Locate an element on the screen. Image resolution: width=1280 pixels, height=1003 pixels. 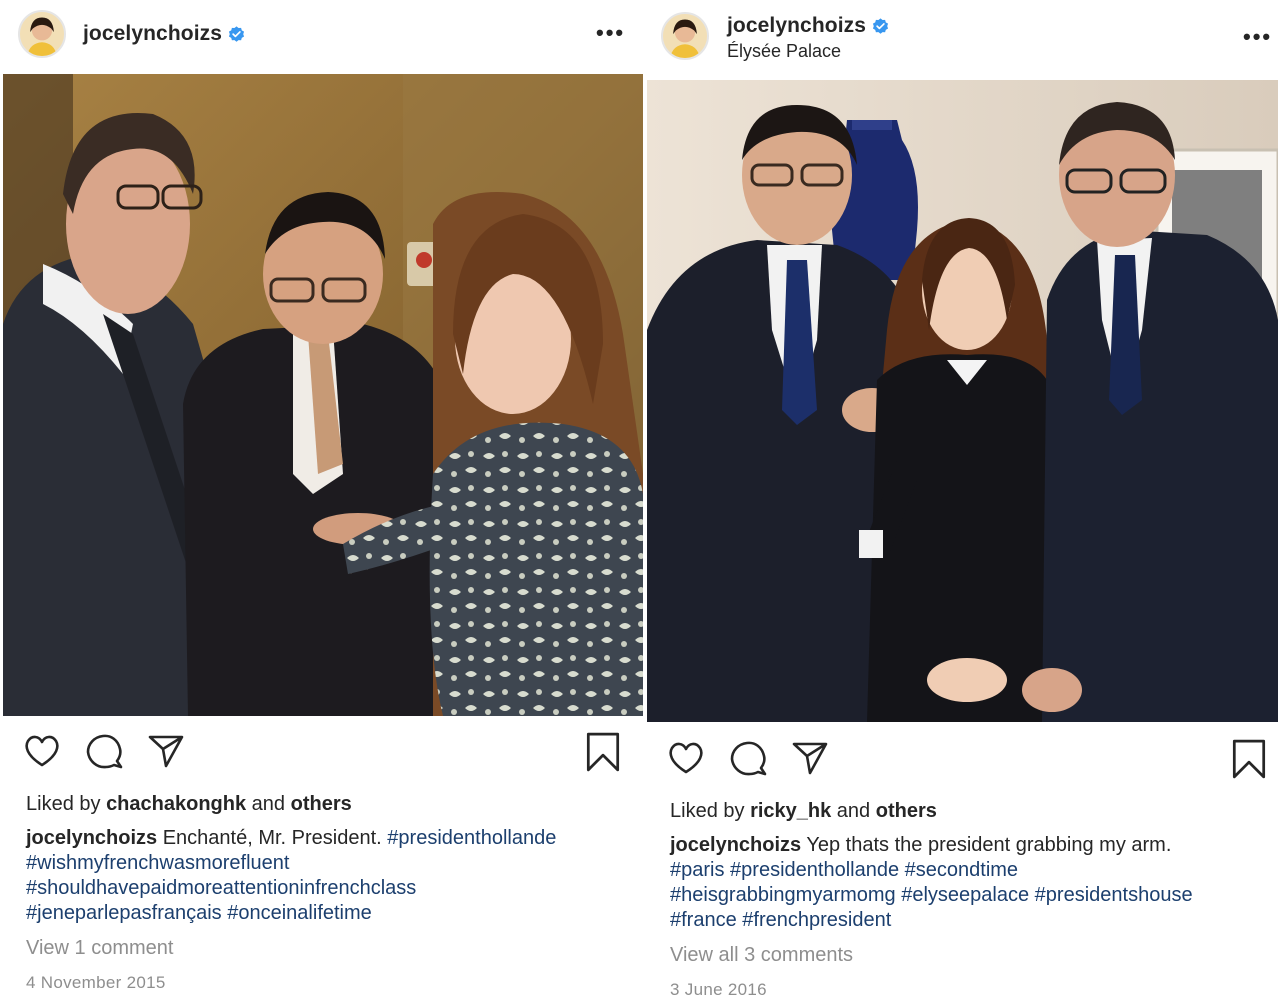
likes-line: Liked by ricky_hk and others is located at coordinates (803, 811).